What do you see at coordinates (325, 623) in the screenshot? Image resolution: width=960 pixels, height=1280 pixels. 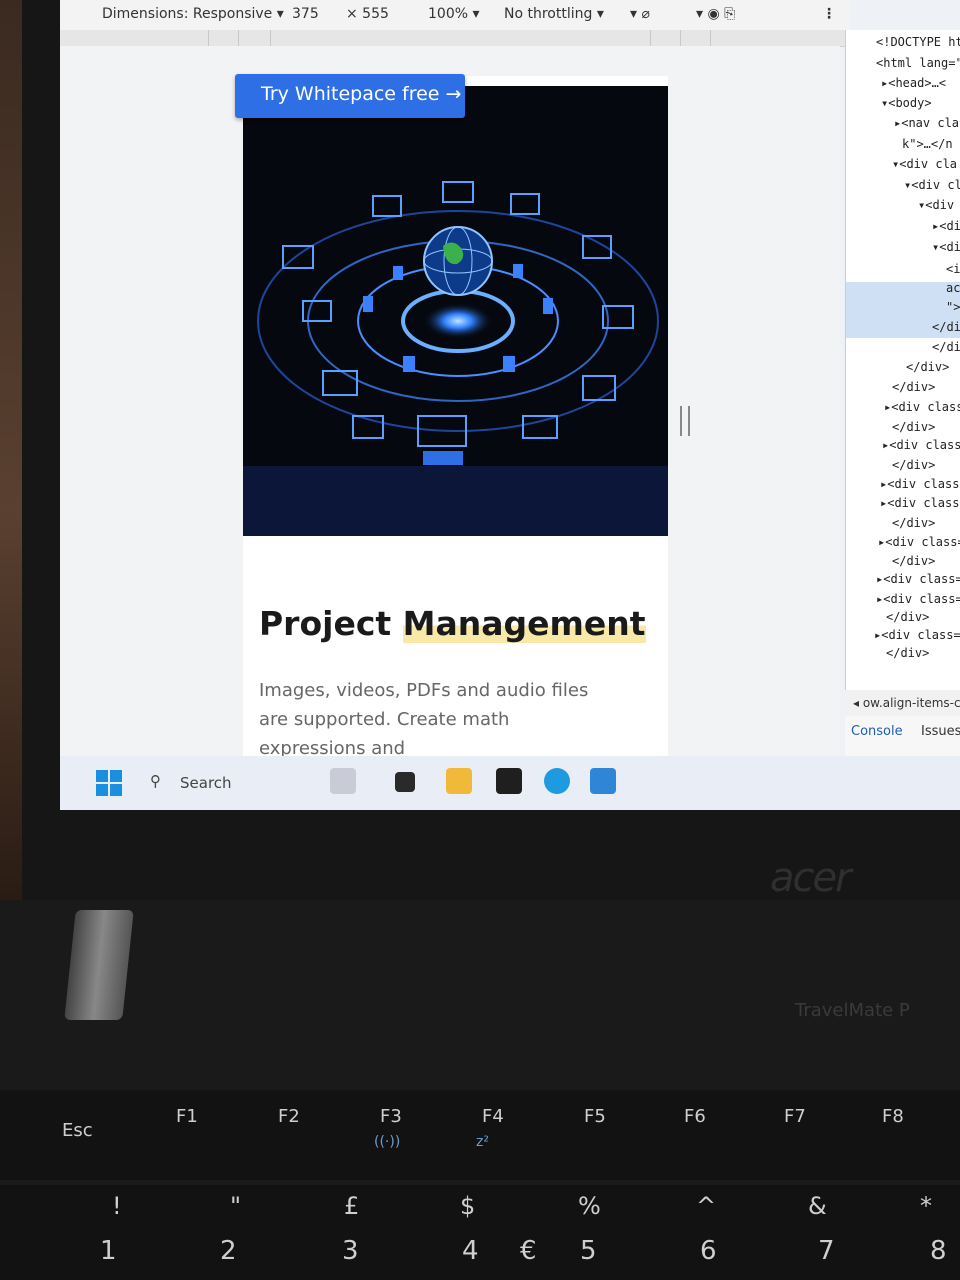 I see `title-word-project: Project` at bounding box center [325, 623].